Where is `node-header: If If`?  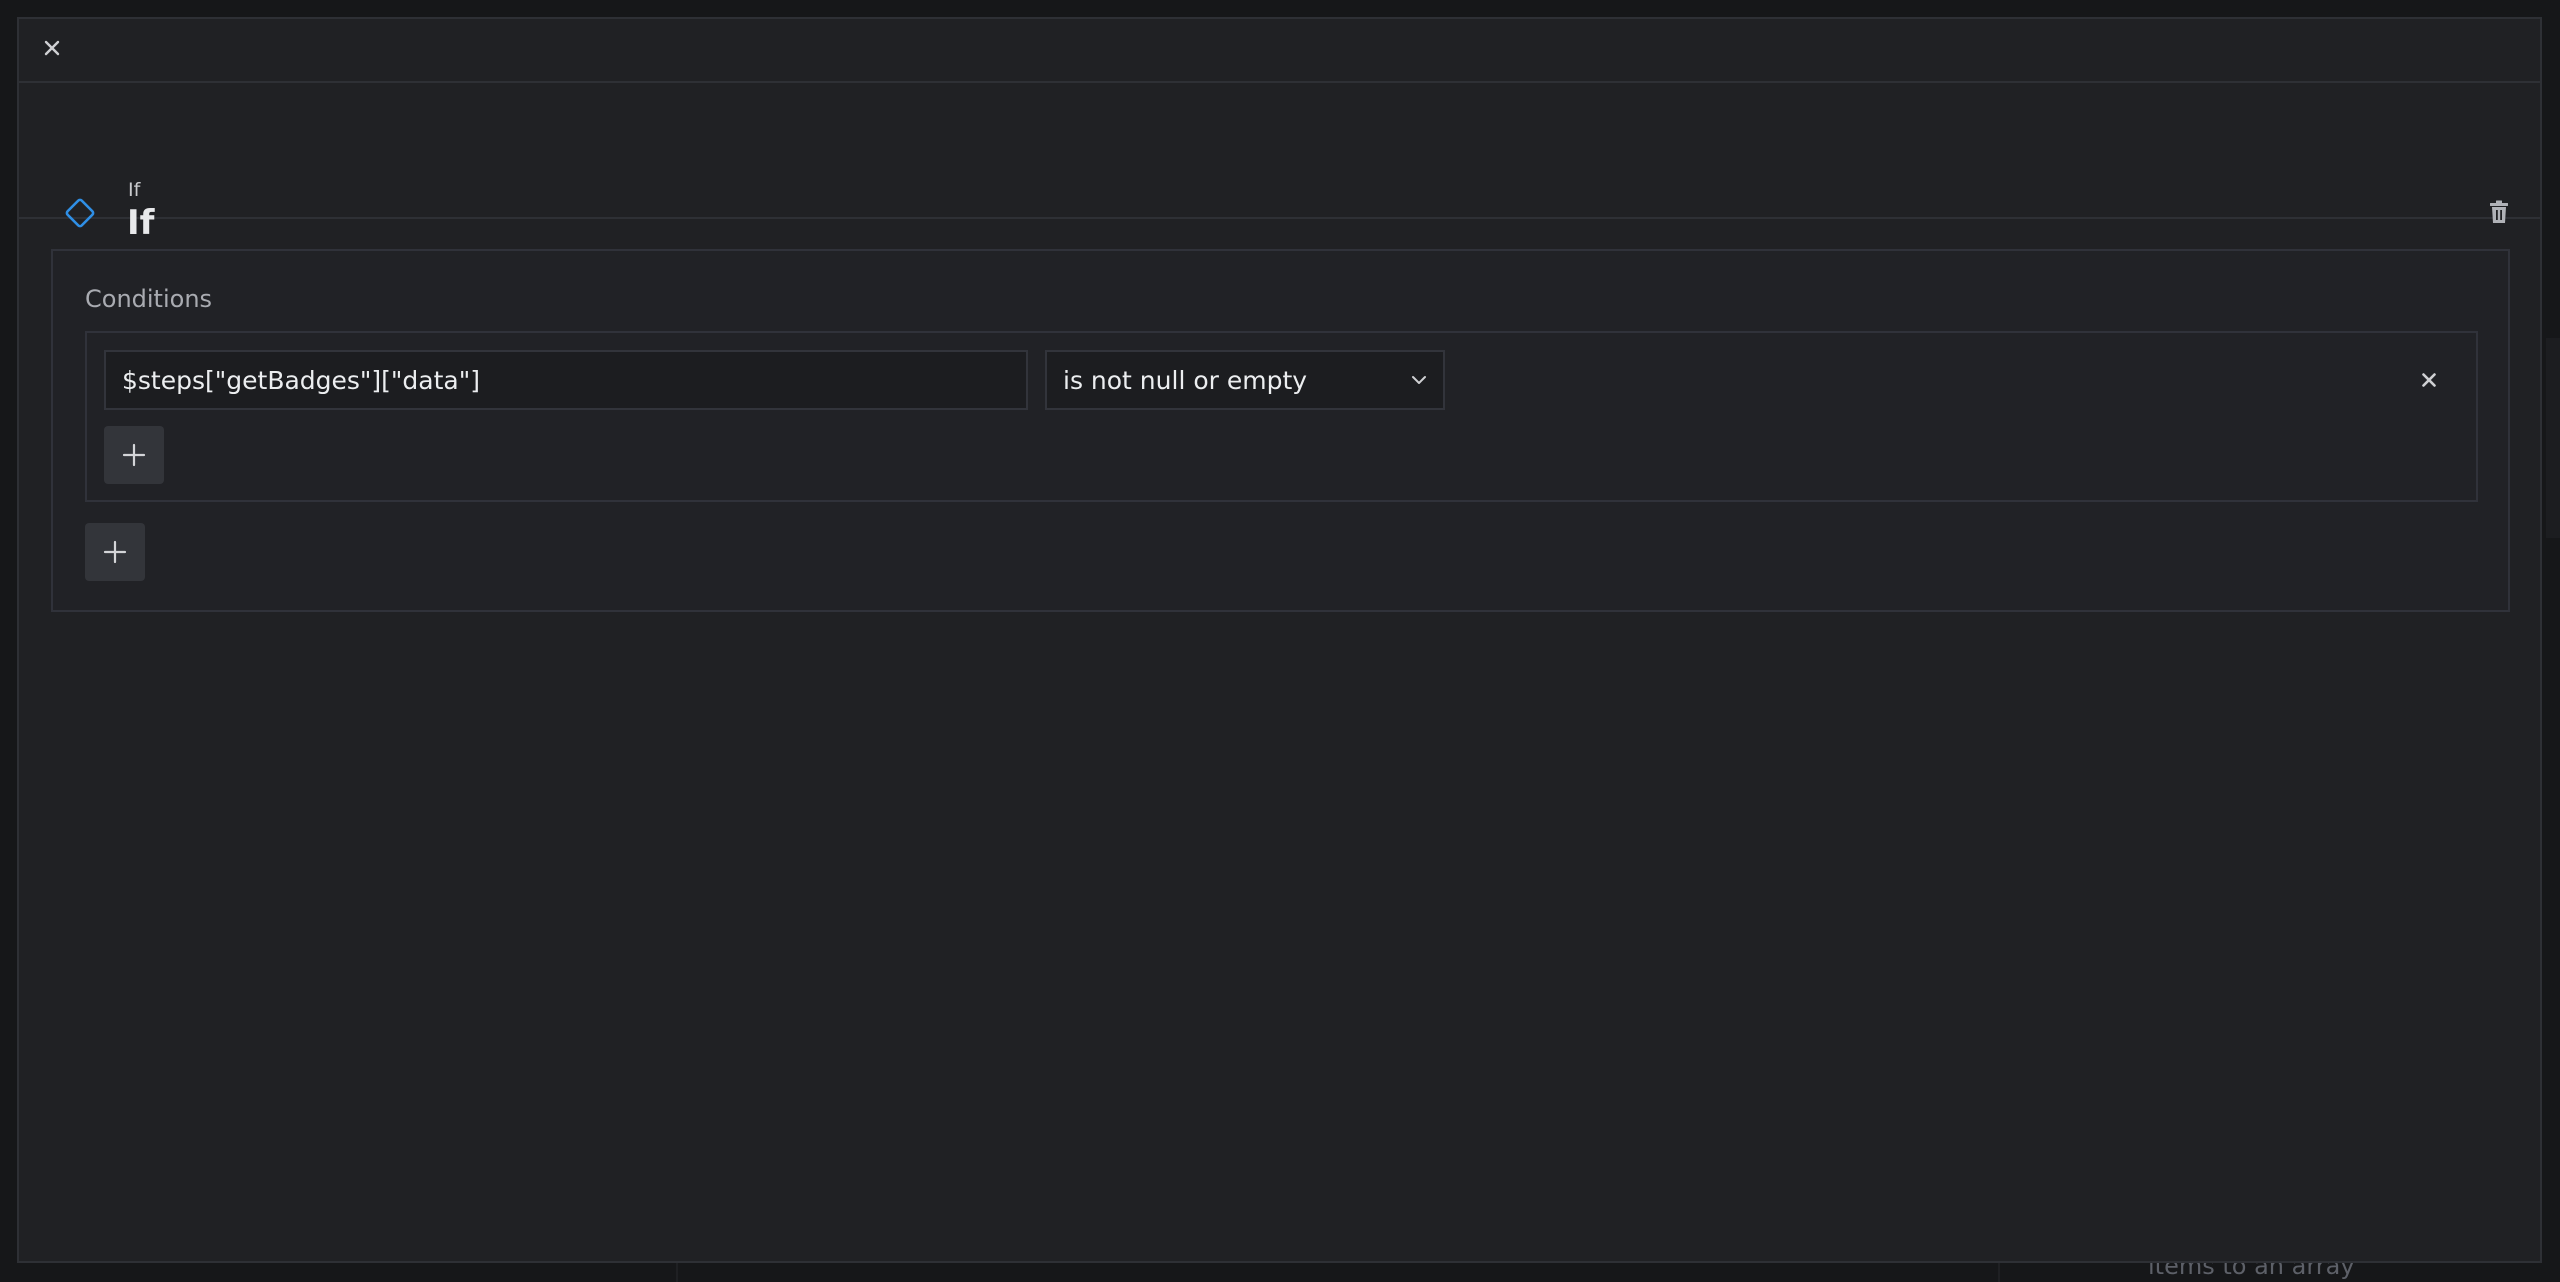
node-header: If If is located at coordinates (1279, 163).